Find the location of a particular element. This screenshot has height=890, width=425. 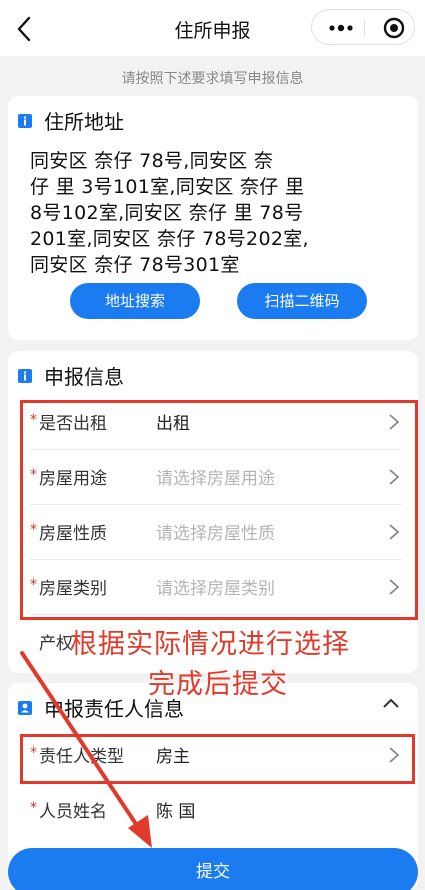

annotation-text-submit: 完成后提交 is located at coordinates (218, 684).